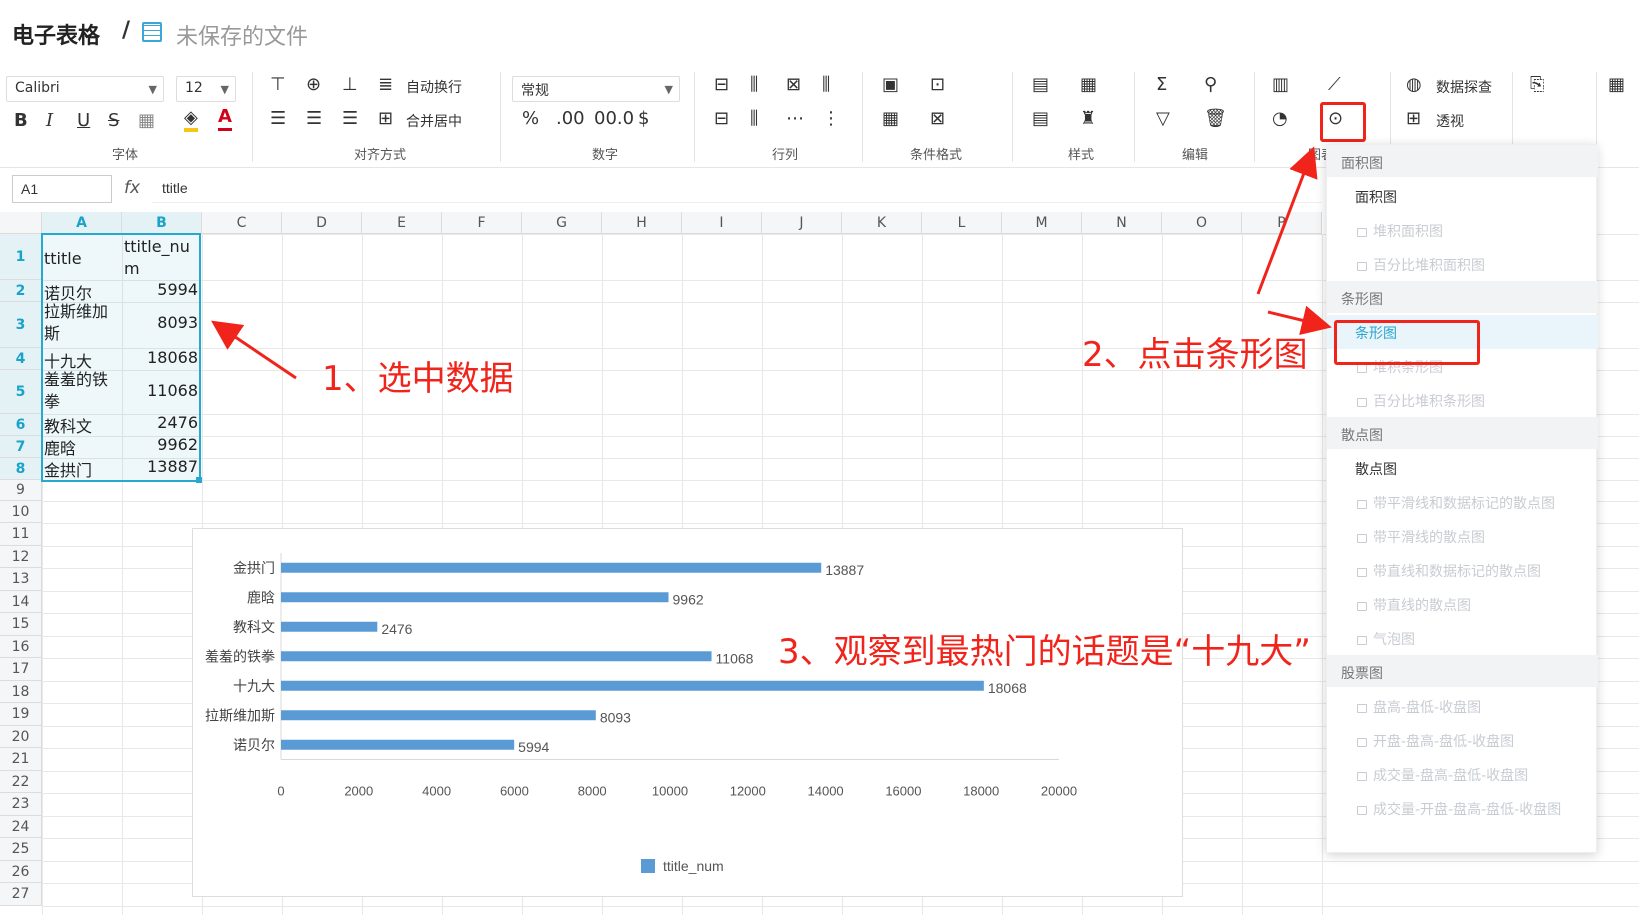 The width and height of the screenshot is (1639, 915). Describe the element at coordinates (418, 379) in the screenshot. I see `annotation-step1: 1、选中数据` at that location.